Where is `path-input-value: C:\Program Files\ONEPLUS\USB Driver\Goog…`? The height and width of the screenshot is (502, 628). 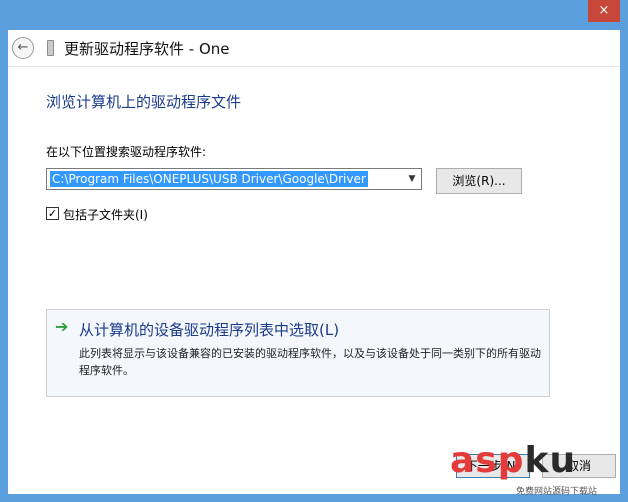 path-input-value: C:\Program Files\ONEPLUS\USB Driver\Goog… is located at coordinates (209, 179).